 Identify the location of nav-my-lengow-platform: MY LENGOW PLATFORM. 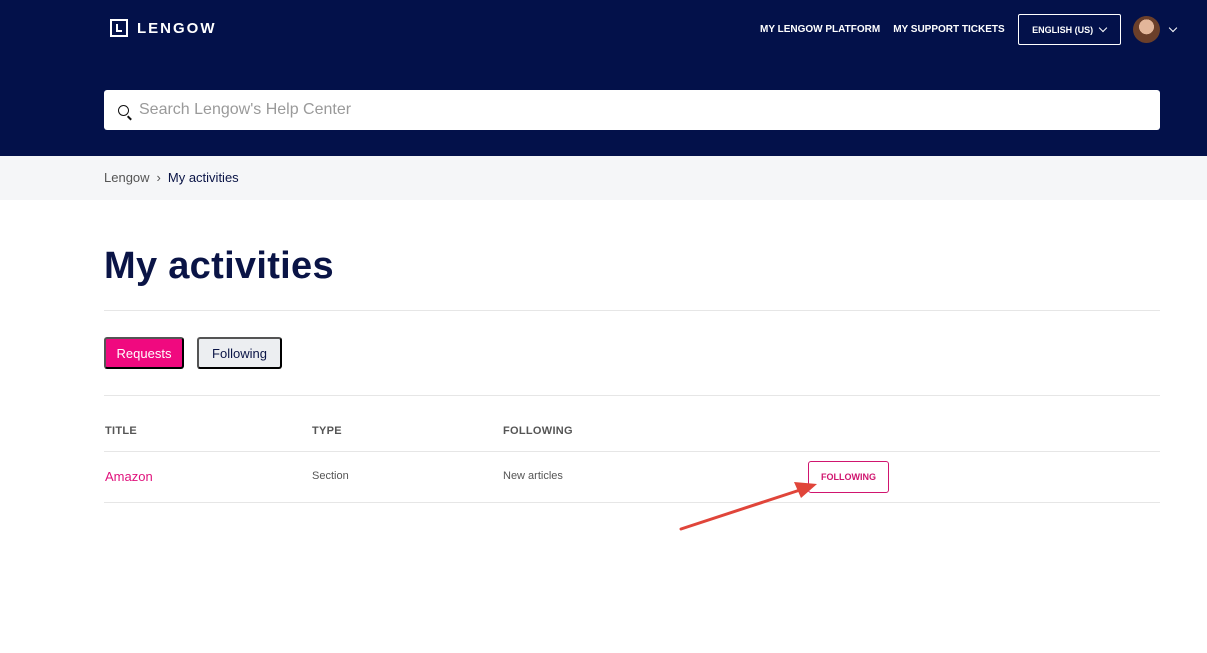
(820, 30).